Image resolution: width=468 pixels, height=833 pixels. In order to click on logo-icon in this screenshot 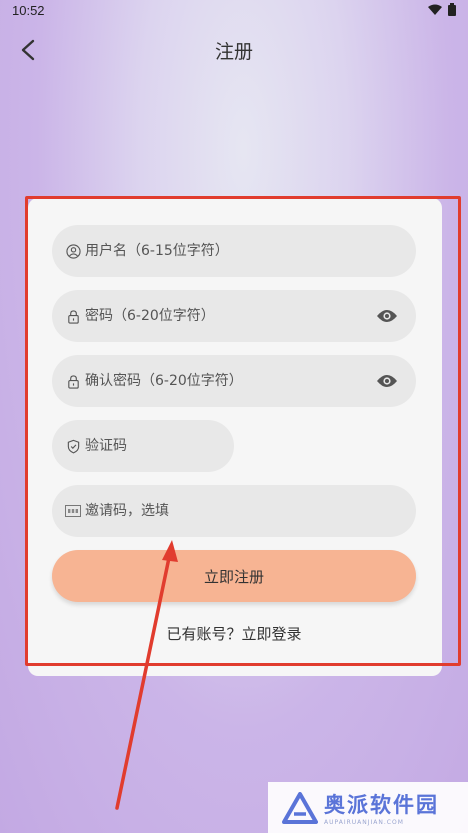, I will do `click(300, 807)`.